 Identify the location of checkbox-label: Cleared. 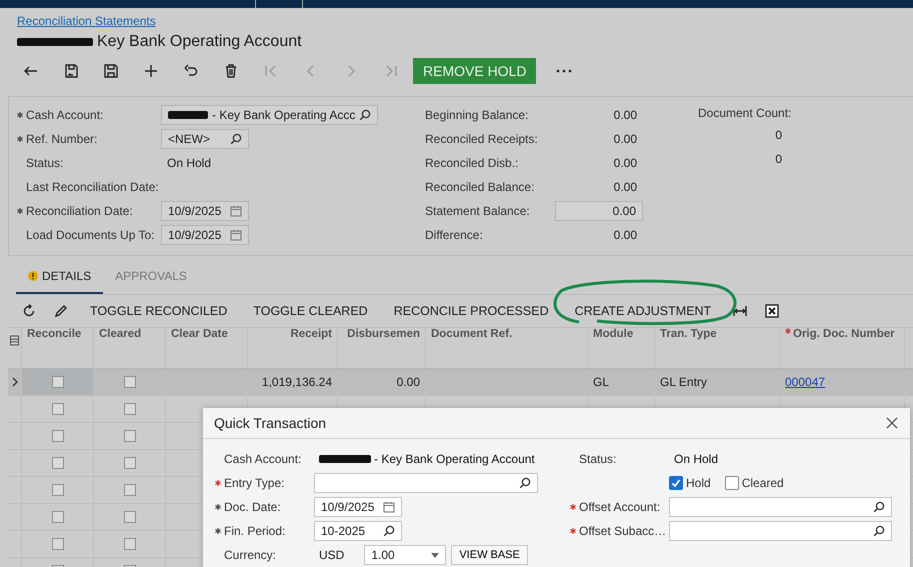
(763, 483).